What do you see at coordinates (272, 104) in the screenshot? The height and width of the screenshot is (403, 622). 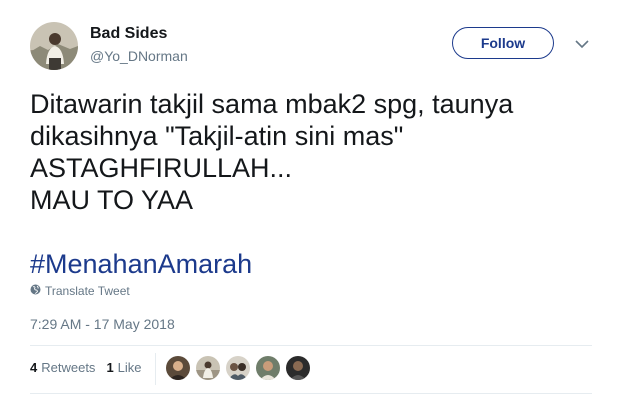 I see `tweet-line: Ditawarin takjil sama mbak2 spg, taunya` at bounding box center [272, 104].